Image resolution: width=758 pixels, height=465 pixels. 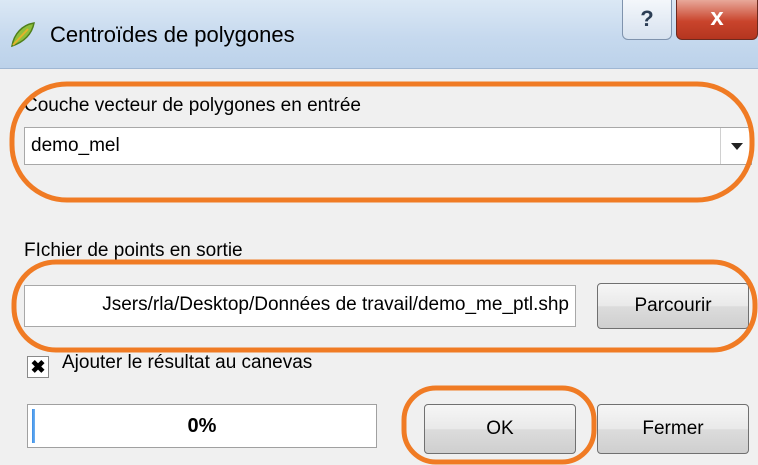 I want to click on input-layer-value: demo_mel, so click(x=75, y=145).